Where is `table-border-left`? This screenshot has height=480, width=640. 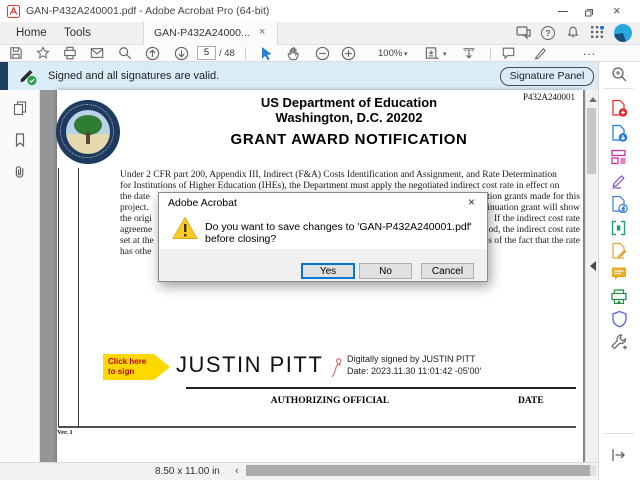
table-border-left is located at coordinates (58, 297).